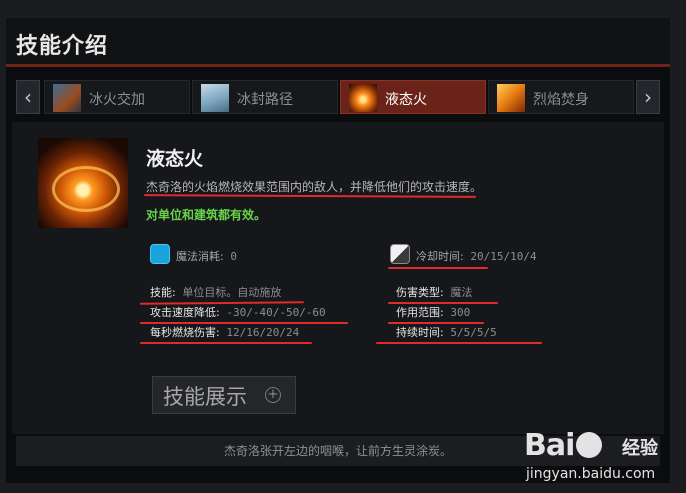 Image resolution: width=686 pixels, height=493 pixels. What do you see at coordinates (460, 312) in the screenshot?
I see `stat-value: 300` at bounding box center [460, 312].